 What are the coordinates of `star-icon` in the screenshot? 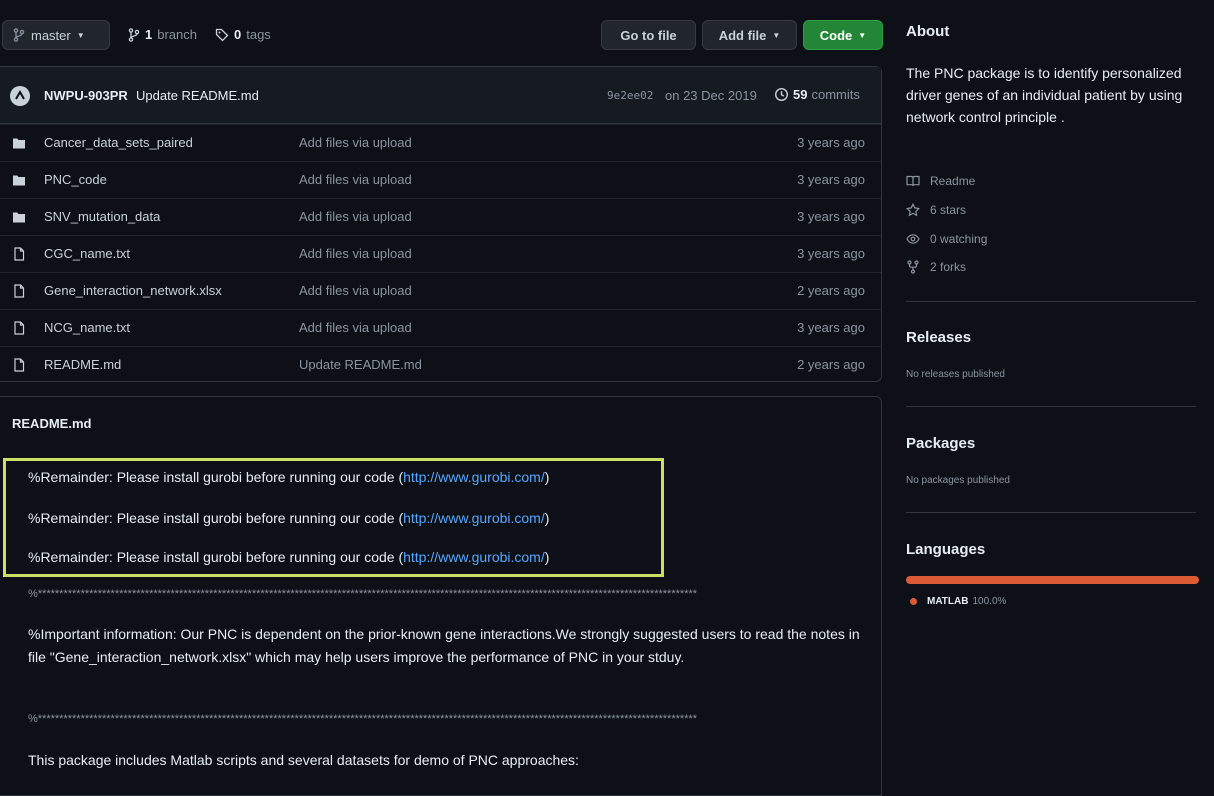 It's located at (913, 210).